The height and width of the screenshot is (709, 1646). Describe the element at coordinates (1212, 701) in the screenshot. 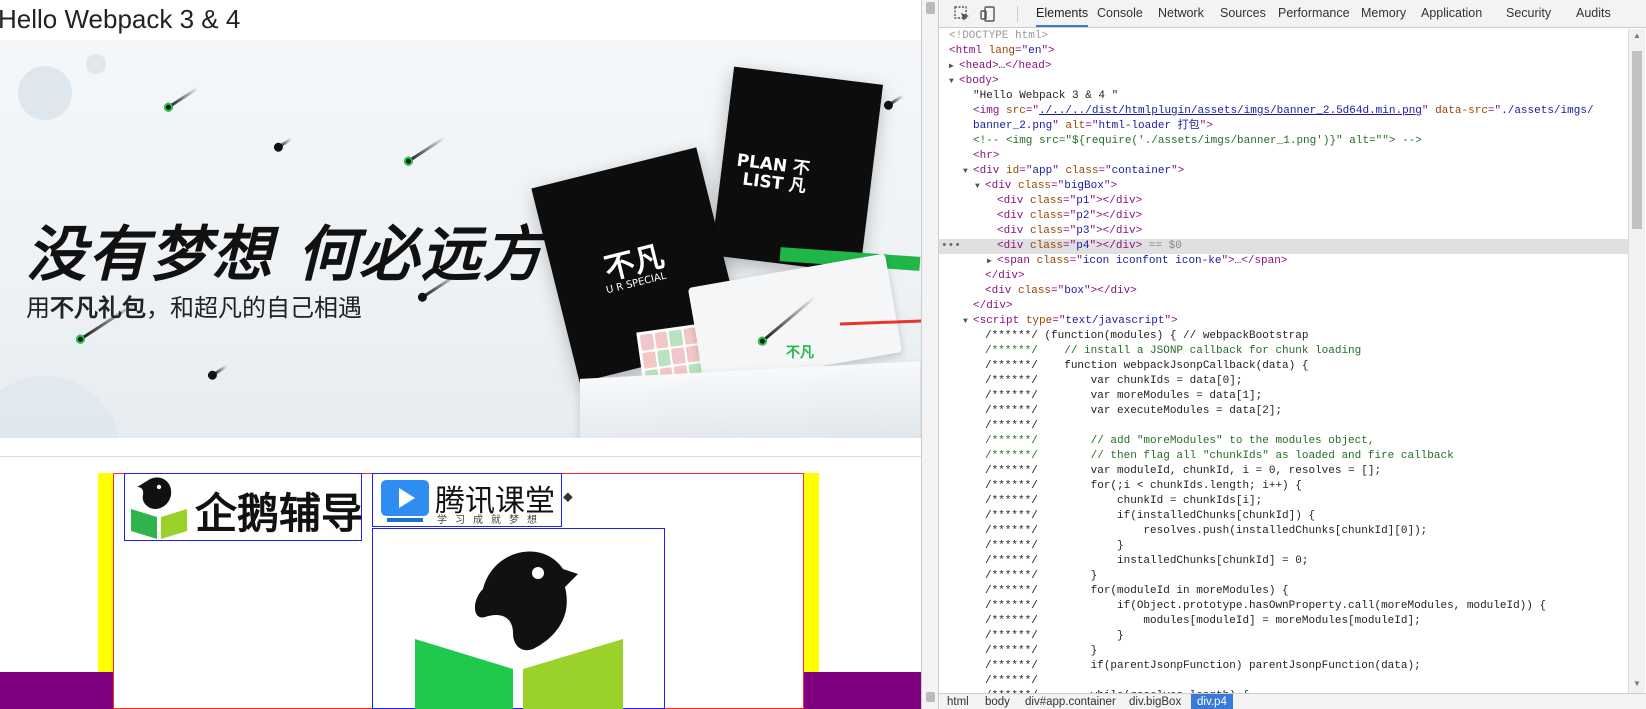

I see `breadcrumb-div-p4: div.p4` at that location.